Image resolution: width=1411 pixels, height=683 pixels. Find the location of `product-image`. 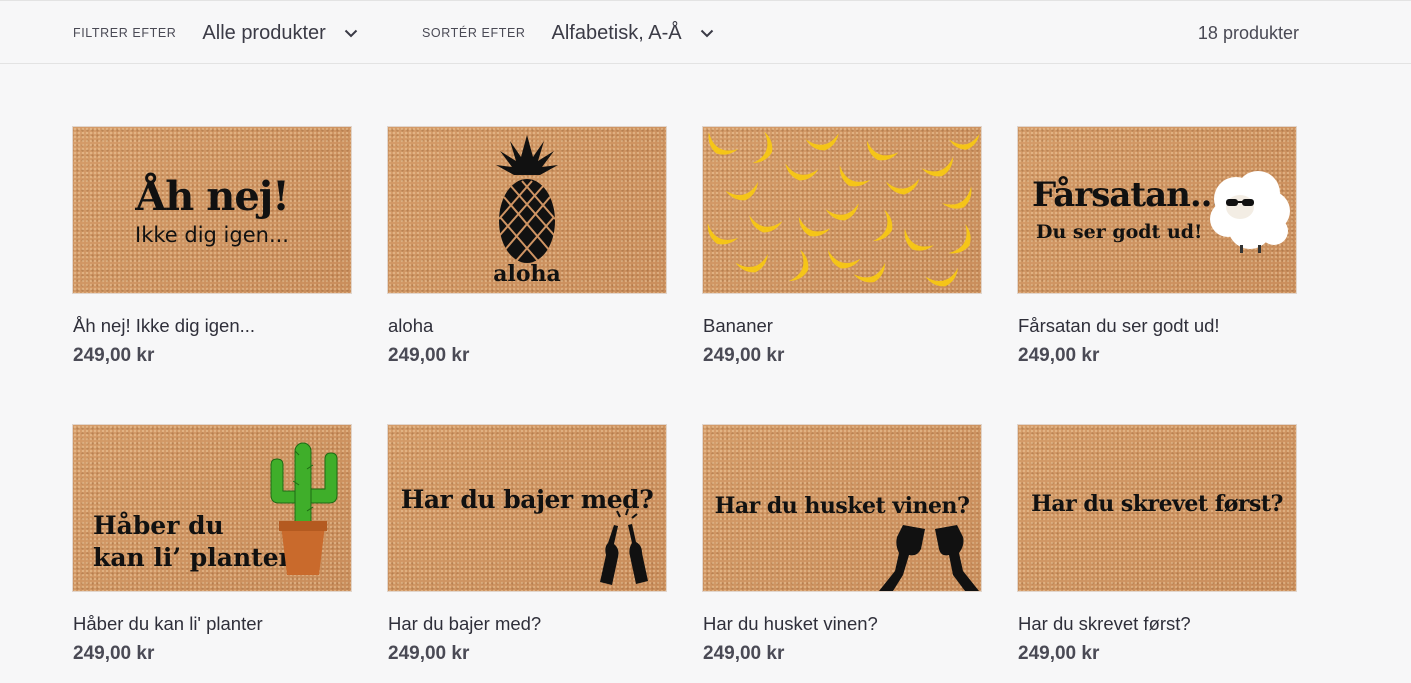

product-image is located at coordinates (842, 210).